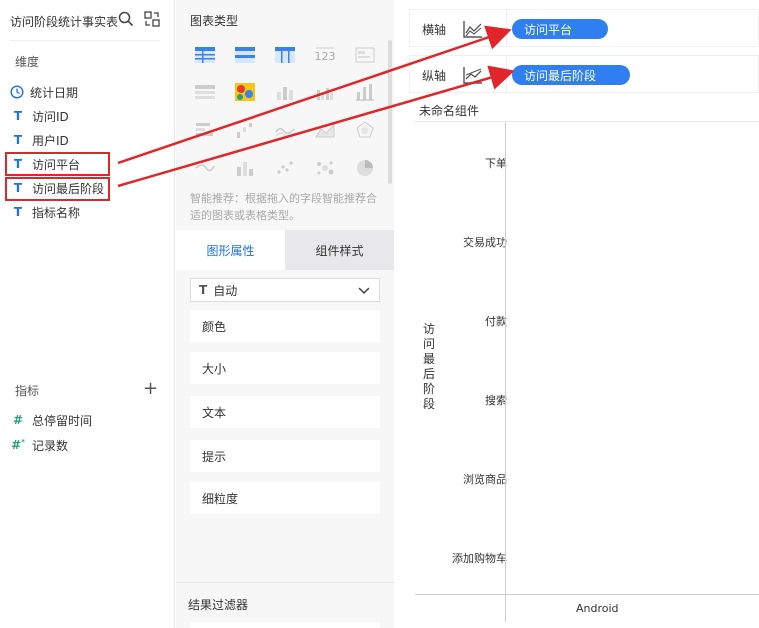 The image size is (759, 628). Describe the element at coordinates (56, 212) in the screenshot. I see `field-label: 指标名称` at that location.